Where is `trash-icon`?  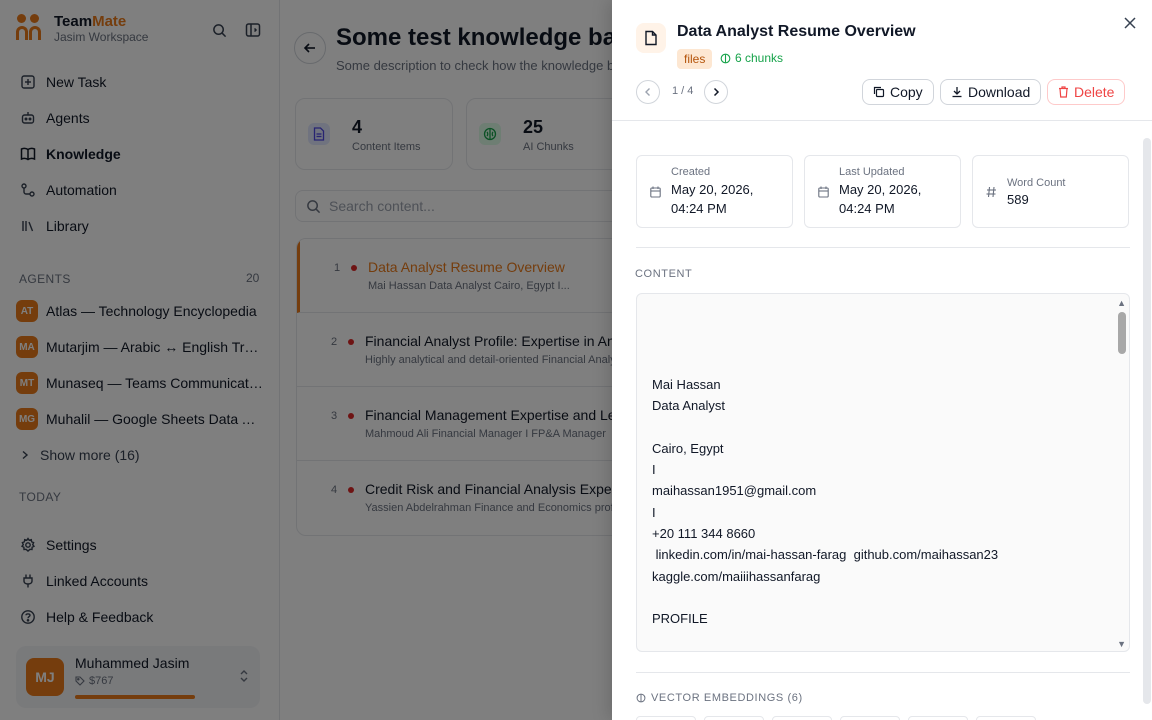 trash-icon is located at coordinates (1063, 92).